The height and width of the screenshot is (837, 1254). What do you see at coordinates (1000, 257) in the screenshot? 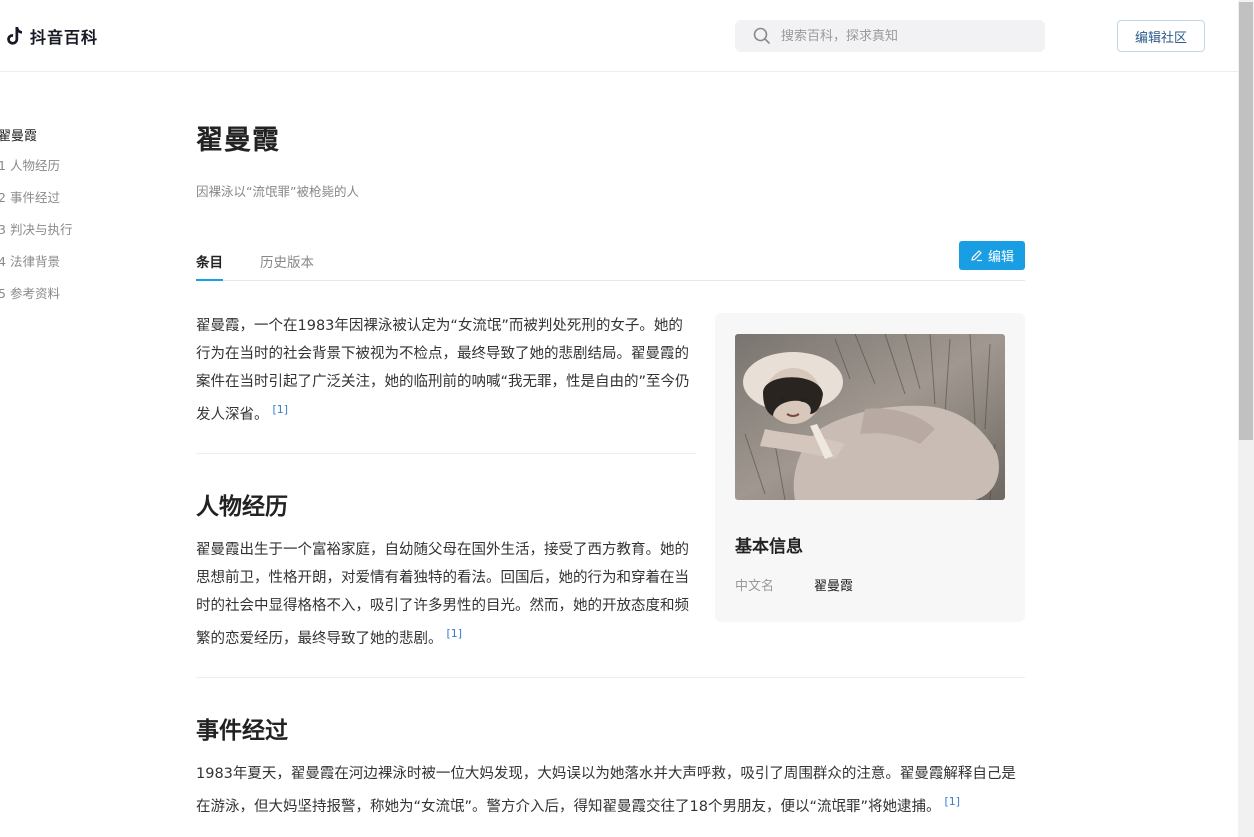
I see `edit-button-label: 编辑` at bounding box center [1000, 257].